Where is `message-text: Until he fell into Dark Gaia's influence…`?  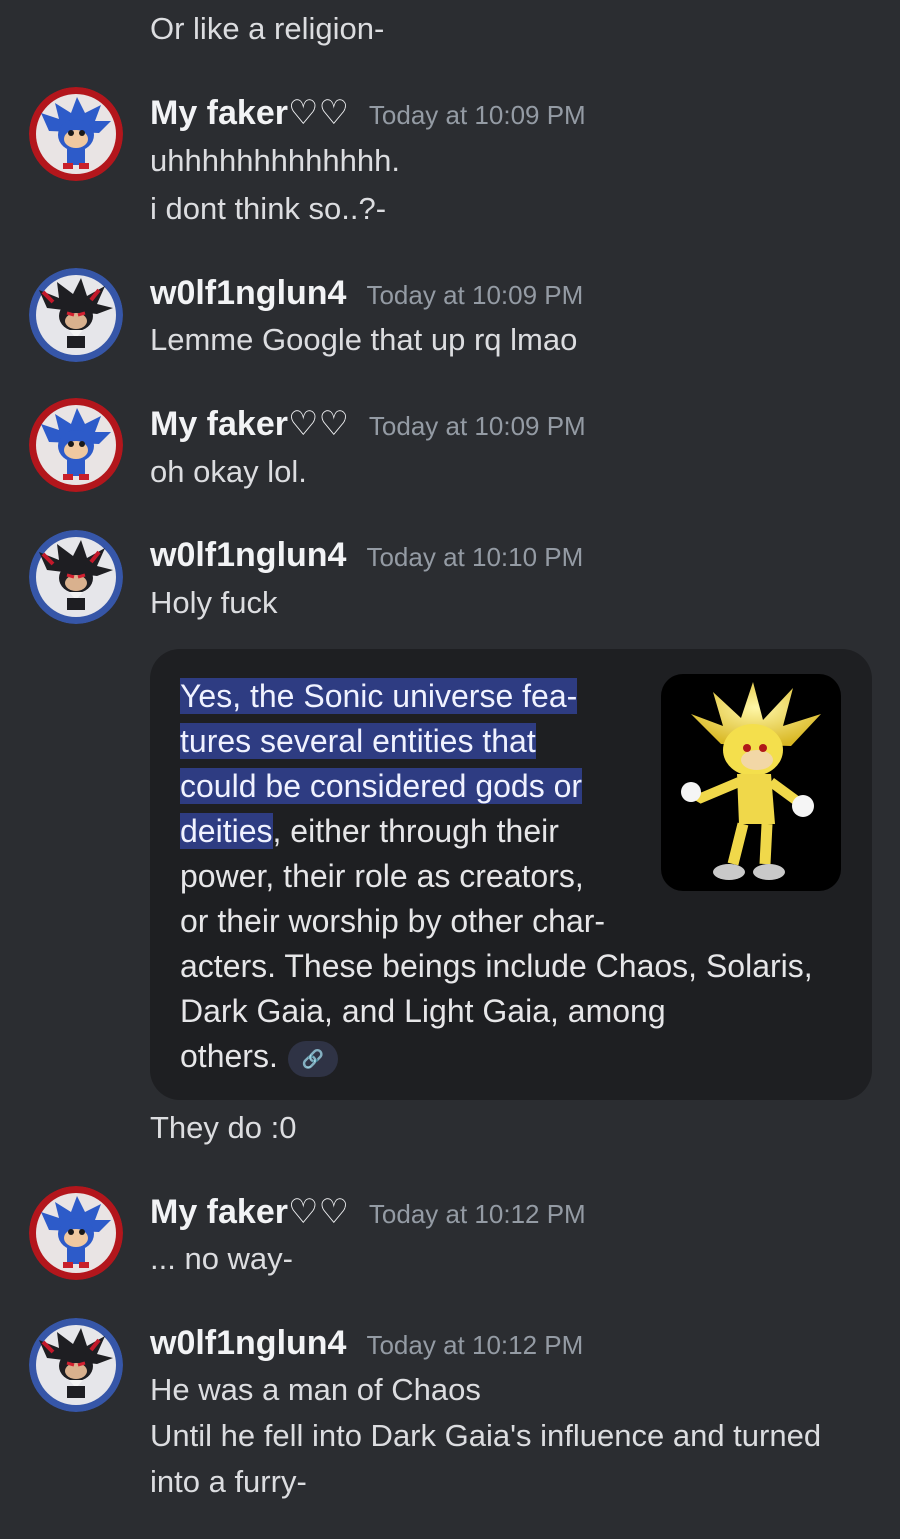
message-text: Until he fell into Dark Gaia's influence… is located at coordinates (486, 1435).